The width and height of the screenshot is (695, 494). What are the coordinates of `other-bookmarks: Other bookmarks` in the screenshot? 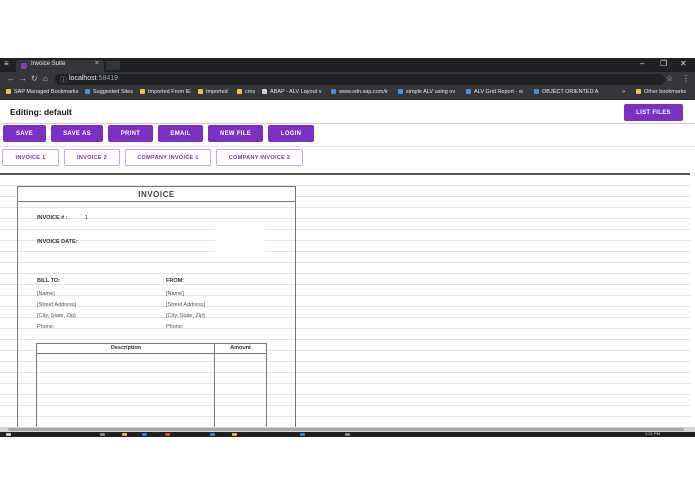 It's located at (661, 92).